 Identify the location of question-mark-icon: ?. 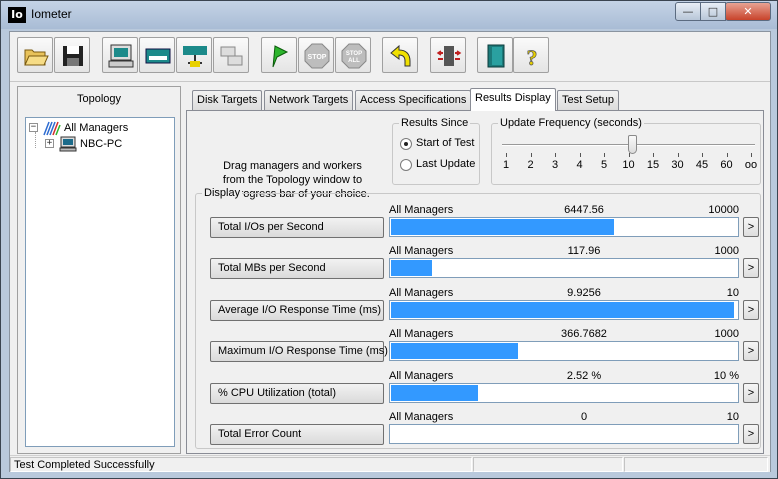
(532, 57).